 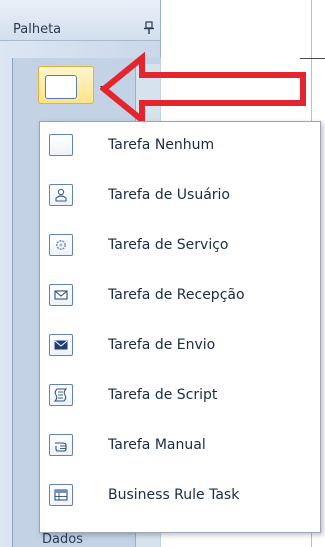 What do you see at coordinates (157, 445) in the screenshot?
I see `menu-item-label: Tarefa Manual` at bounding box center [157, 445].